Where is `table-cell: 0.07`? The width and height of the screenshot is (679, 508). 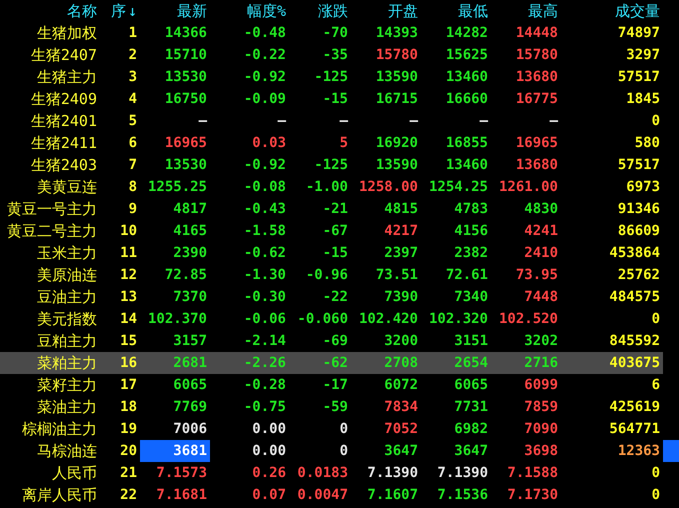 table-cell: 0.07 is located at coordinates (269, 495).